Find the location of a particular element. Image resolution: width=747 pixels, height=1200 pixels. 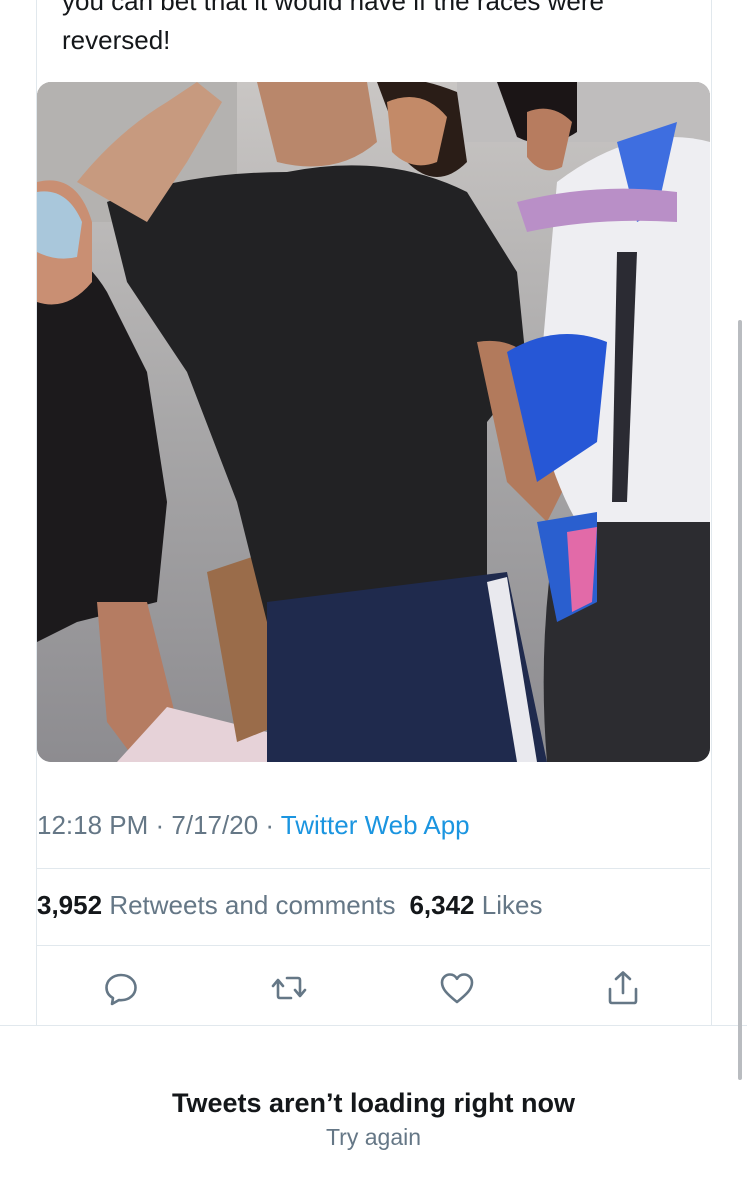

section-divider is located at coordinates (373, 1025).